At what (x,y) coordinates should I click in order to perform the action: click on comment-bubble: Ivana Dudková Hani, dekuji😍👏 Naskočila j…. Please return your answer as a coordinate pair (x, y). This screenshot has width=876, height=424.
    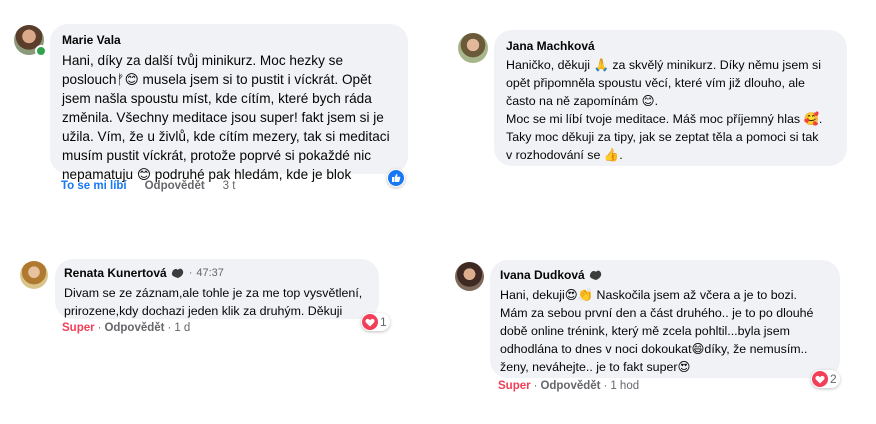
    Looking at the image, I should click on (665, 319).